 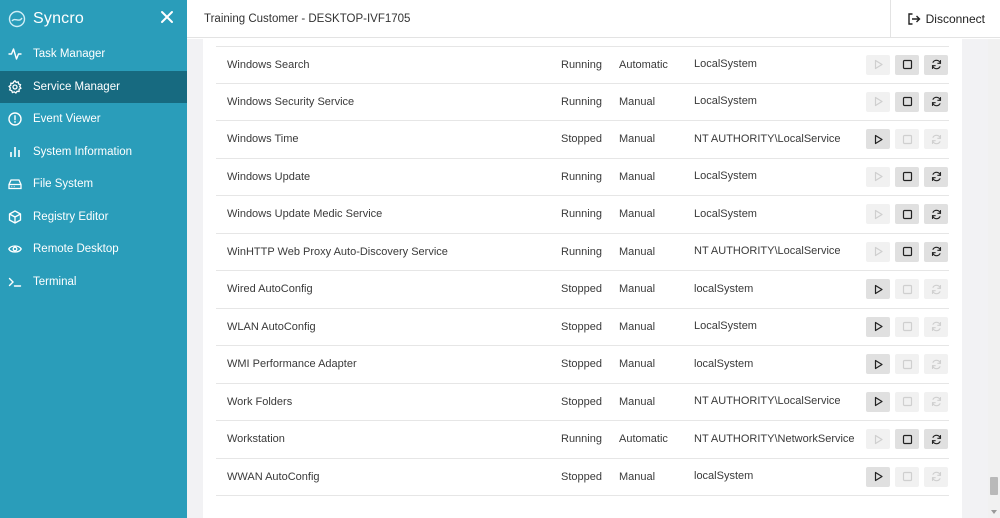 I want to click on sidebar-item-terminal: Terminal, so click(x=93, y=282).